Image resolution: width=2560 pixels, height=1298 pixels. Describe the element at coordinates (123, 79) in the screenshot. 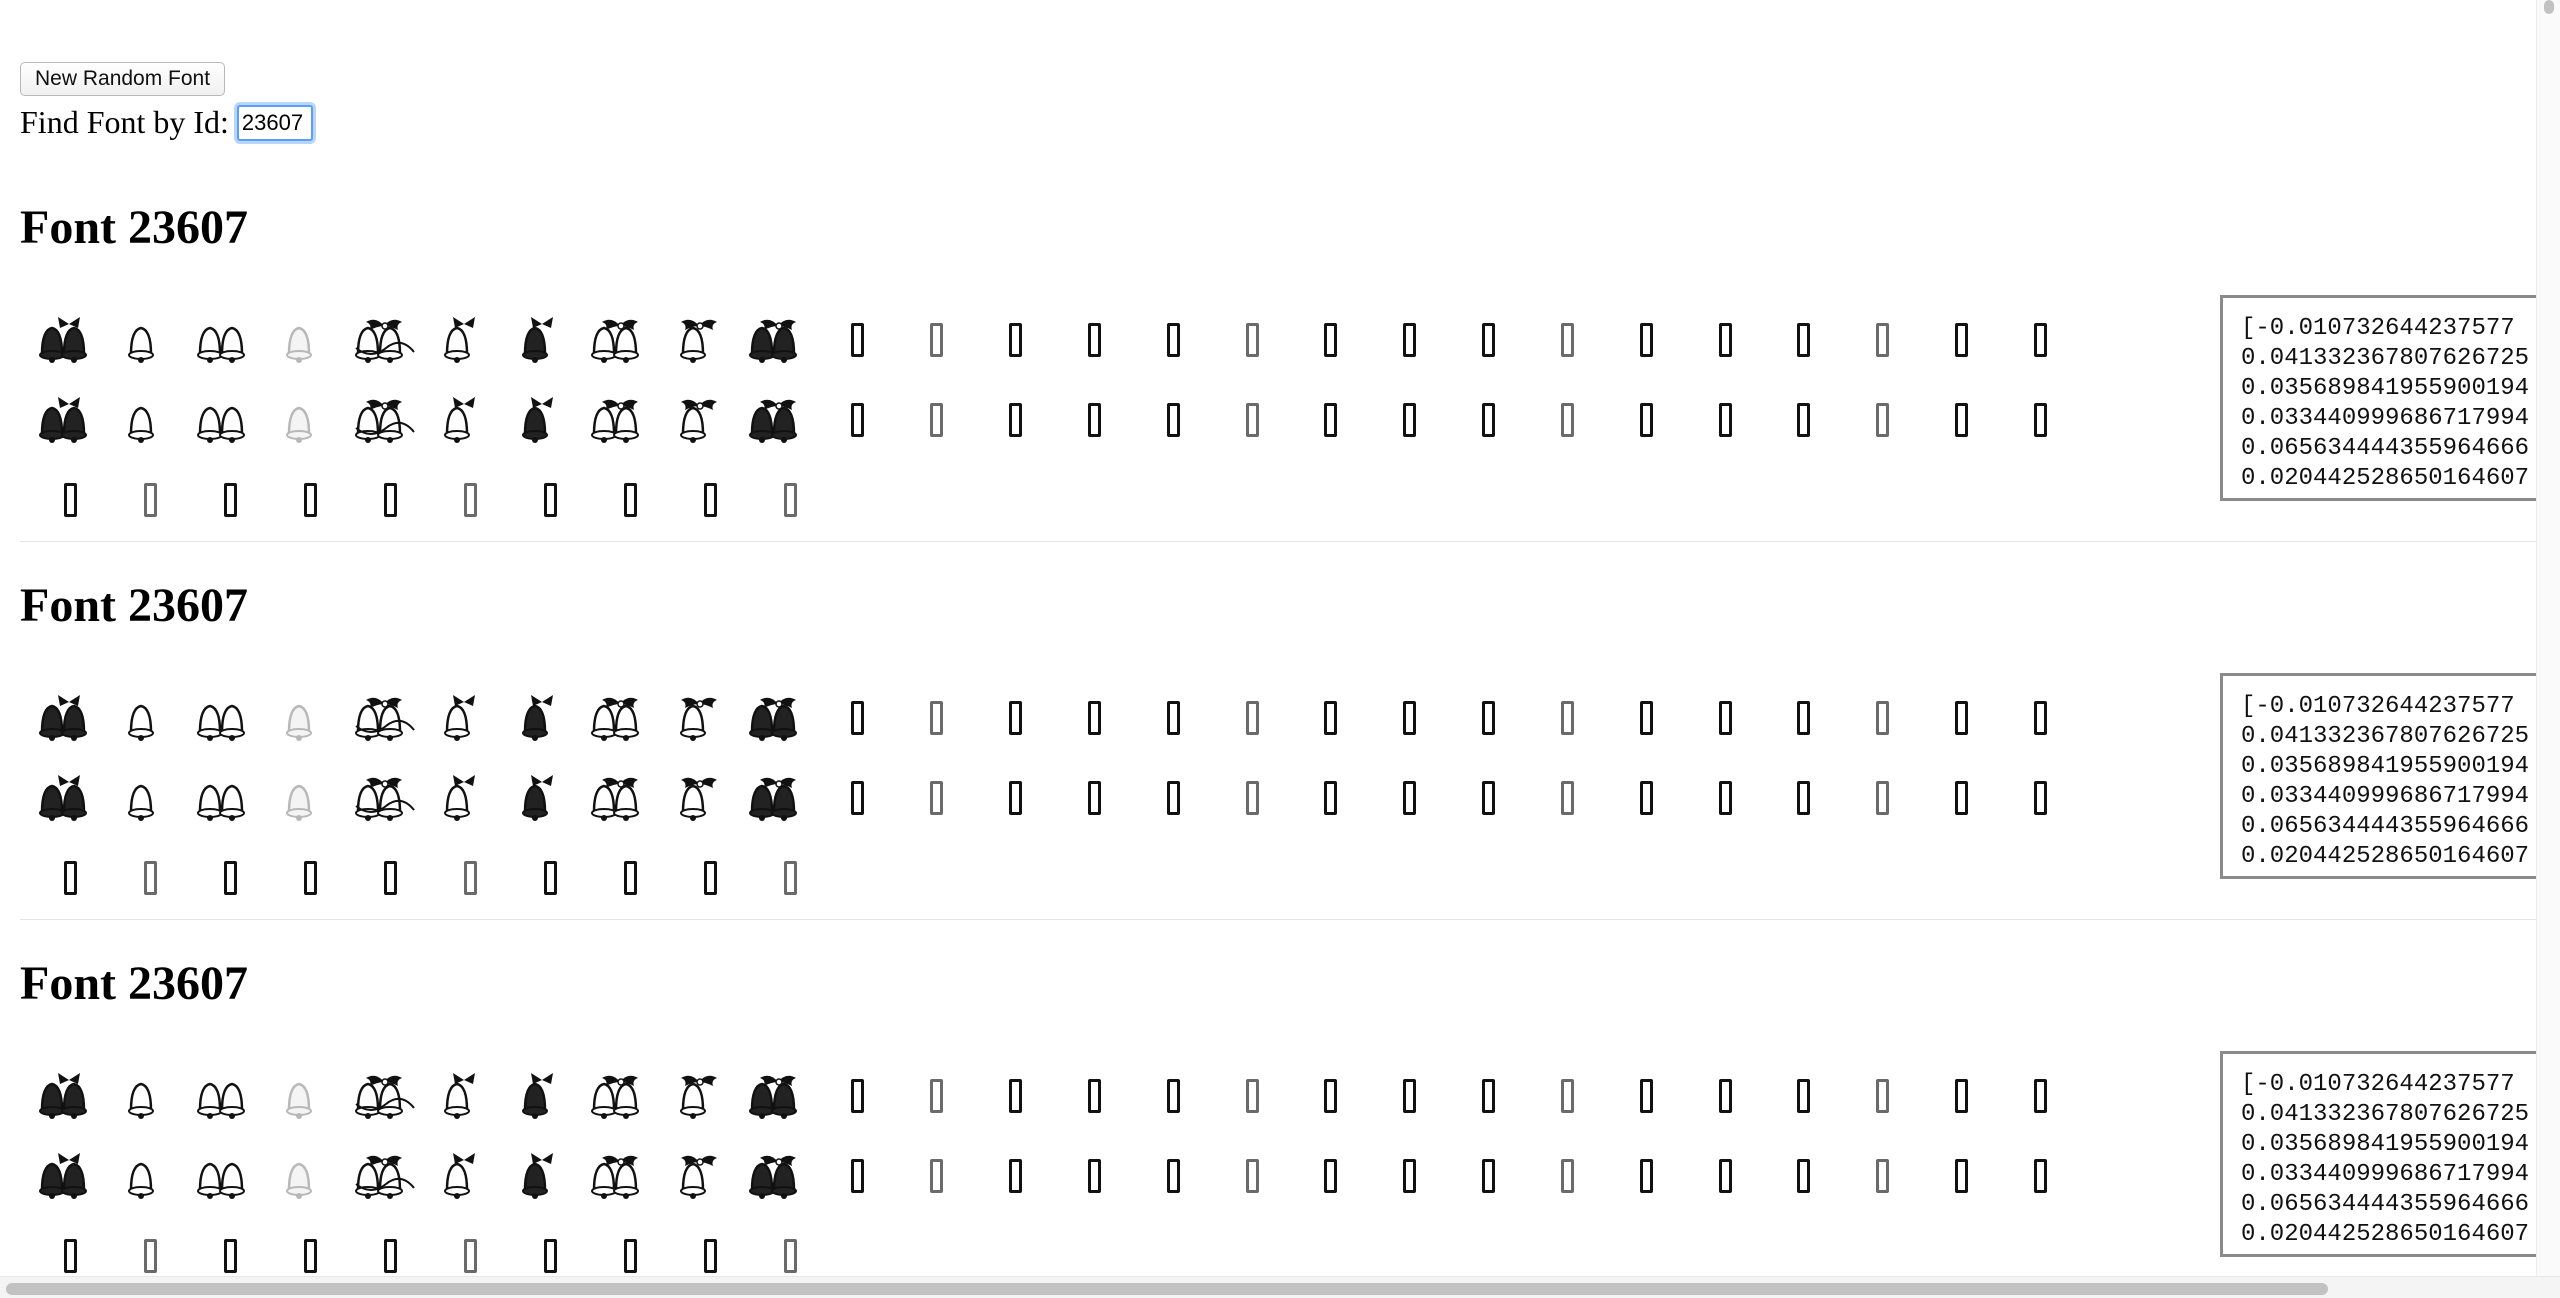

I see `new-random-font-button: New Random Font` at that location.